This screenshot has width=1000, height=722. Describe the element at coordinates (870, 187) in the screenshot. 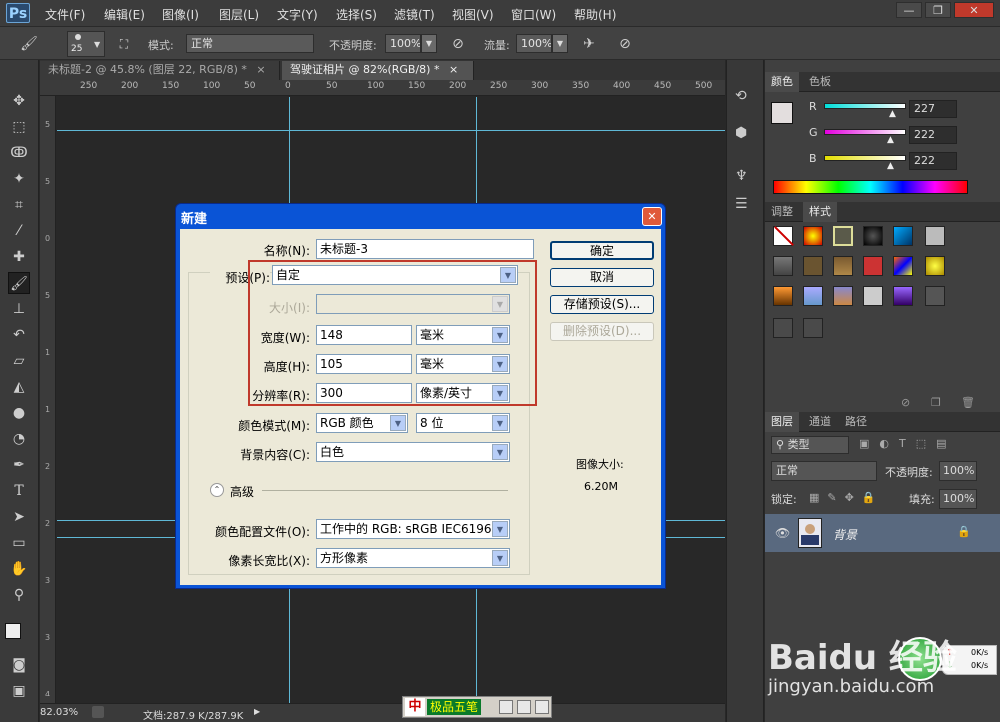

I see `color-spectrum-bar` at that location.